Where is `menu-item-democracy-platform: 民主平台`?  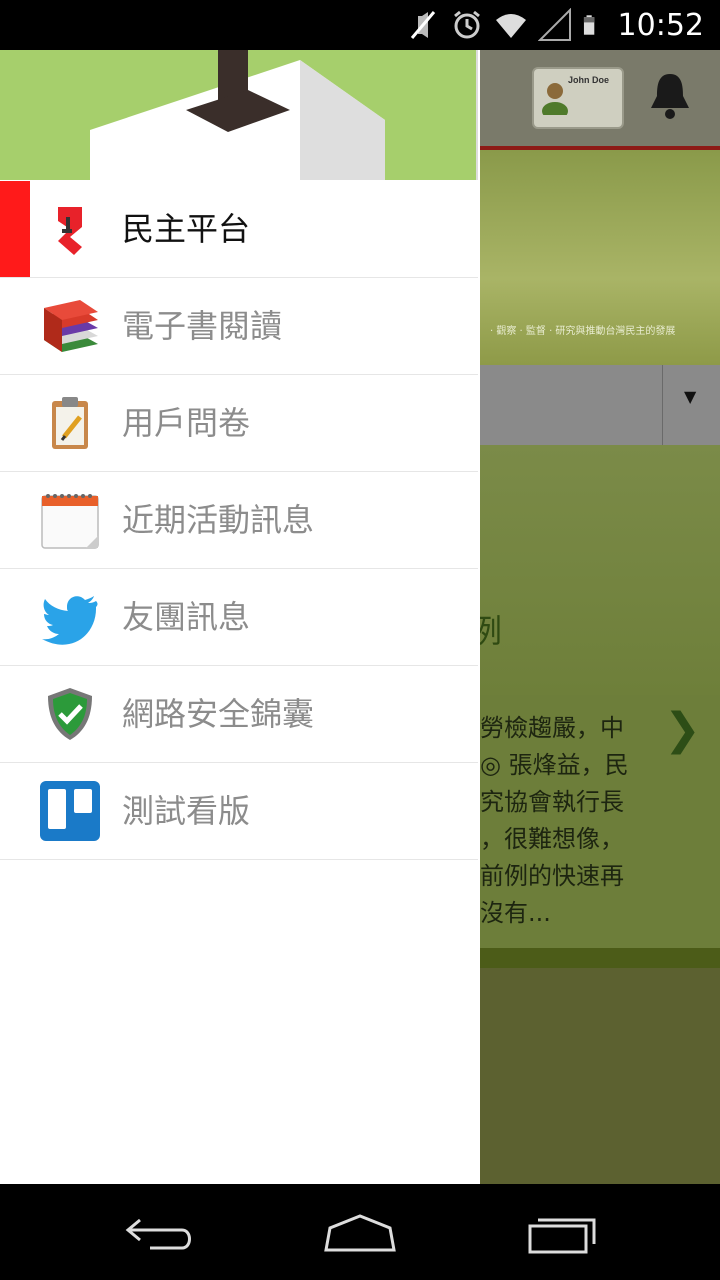
menu-item-democracy-platform: 民主平台 is located at coordinates (239, 229).